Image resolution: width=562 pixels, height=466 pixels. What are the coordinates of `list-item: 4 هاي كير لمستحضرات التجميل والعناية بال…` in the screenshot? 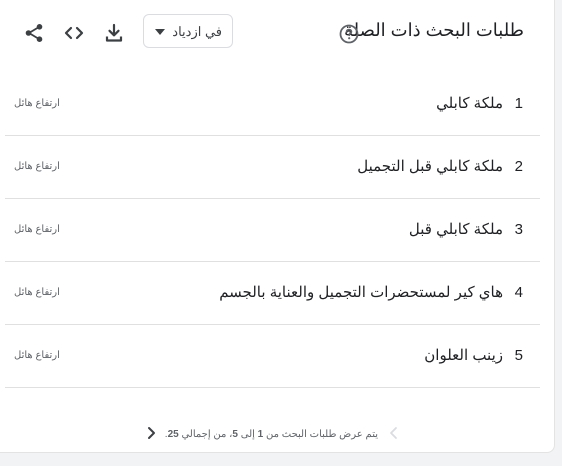 It's located at (272, 293).